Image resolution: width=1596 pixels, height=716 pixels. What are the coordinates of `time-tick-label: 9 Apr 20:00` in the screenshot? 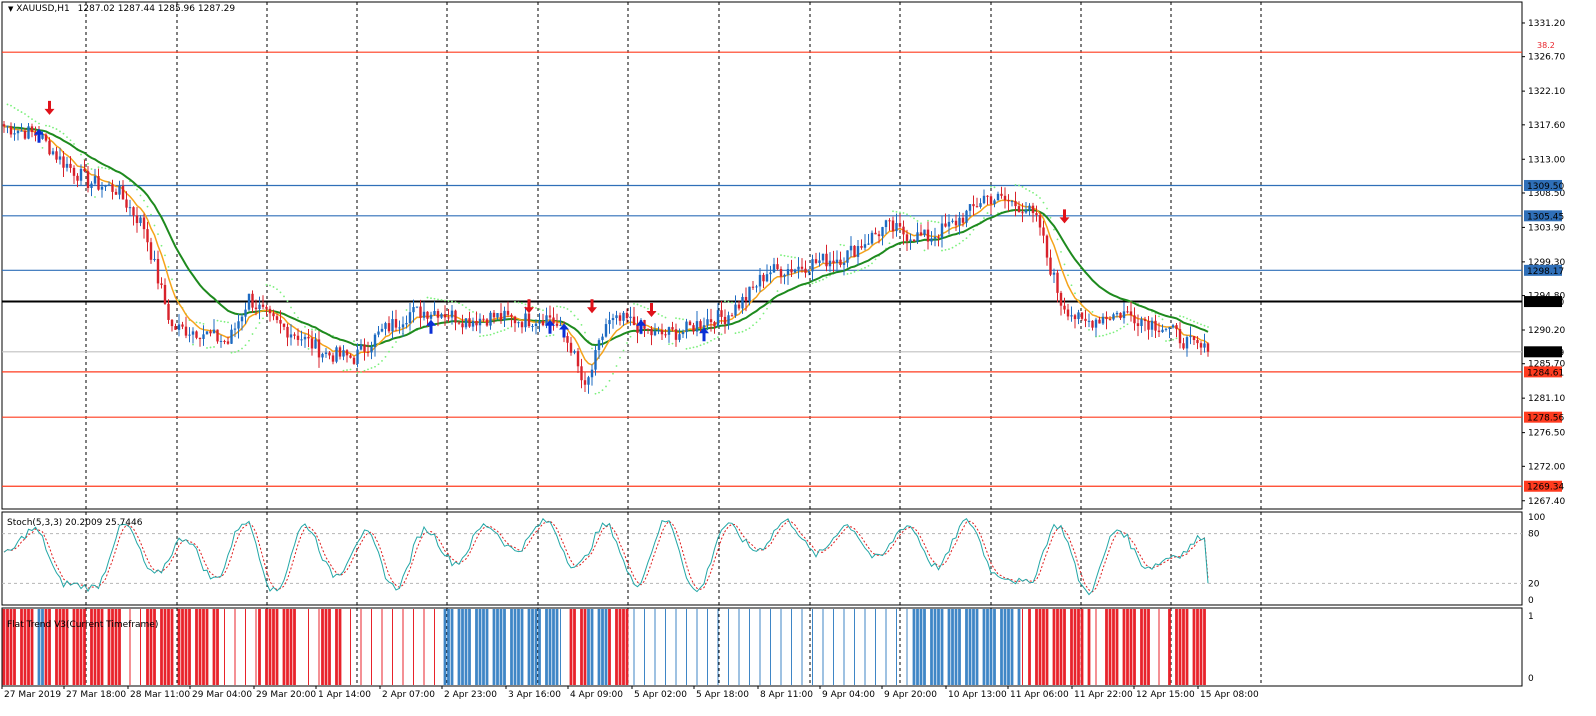 It's located at (910, 695).